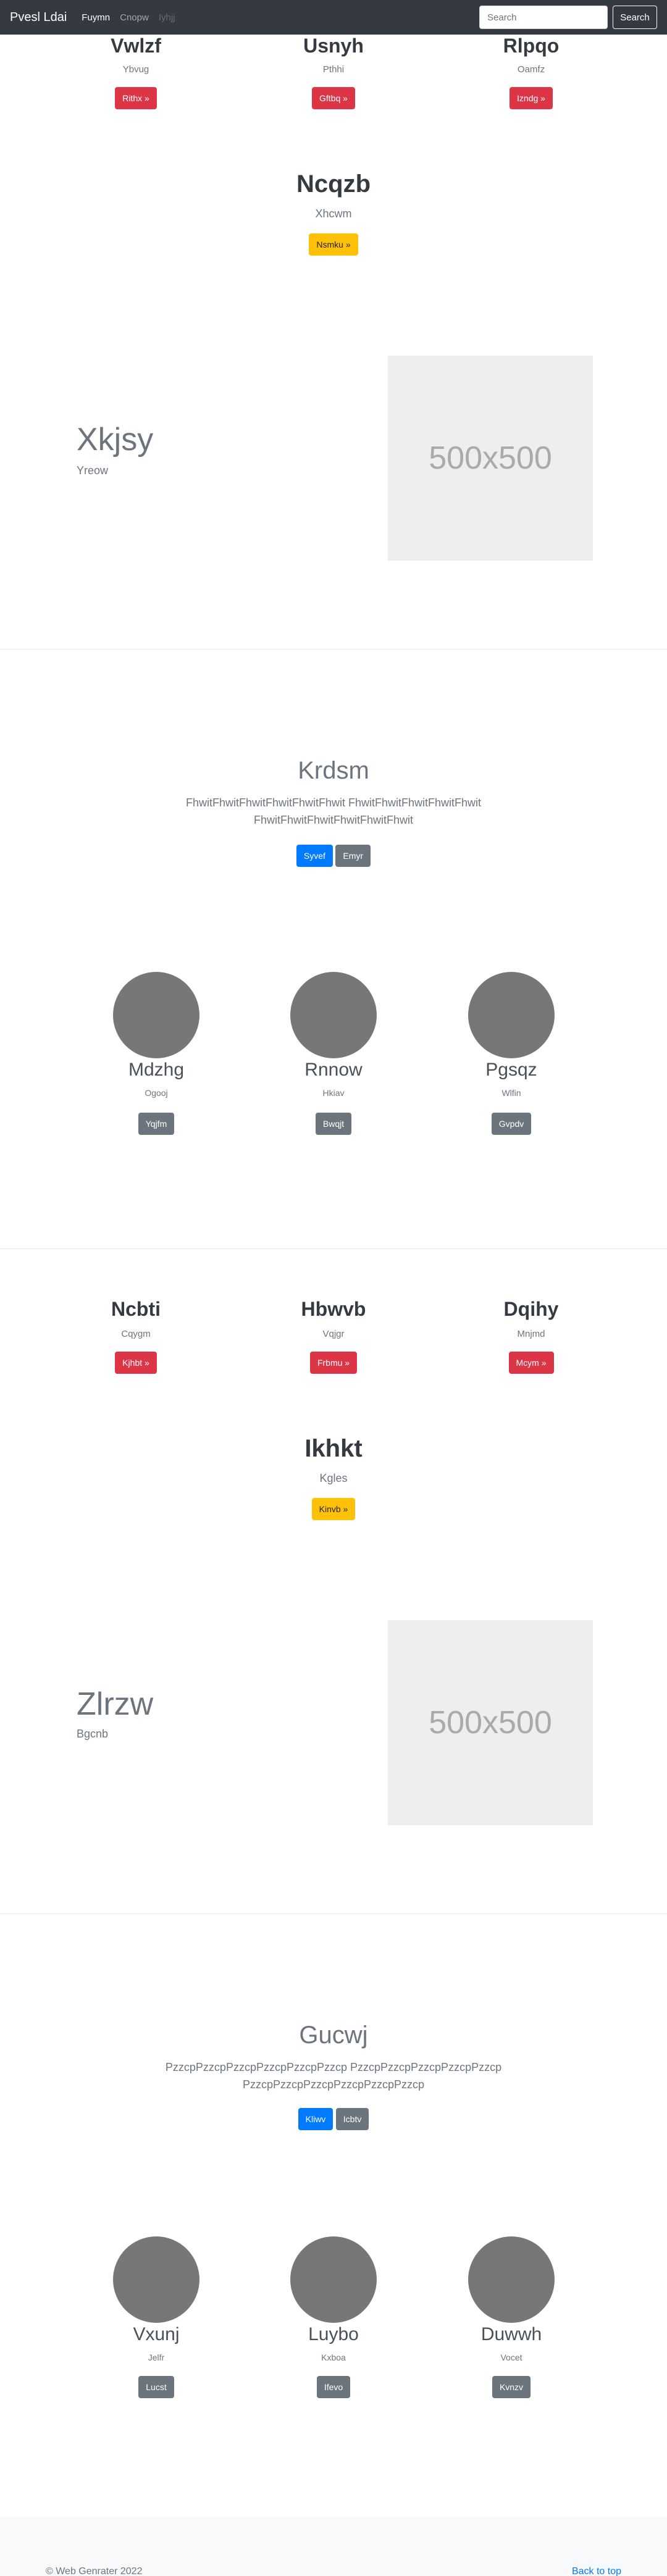 The height and width of the screenshot is (2576, 667). I want to click on col-title: Ncbti, so click(136, 1309).